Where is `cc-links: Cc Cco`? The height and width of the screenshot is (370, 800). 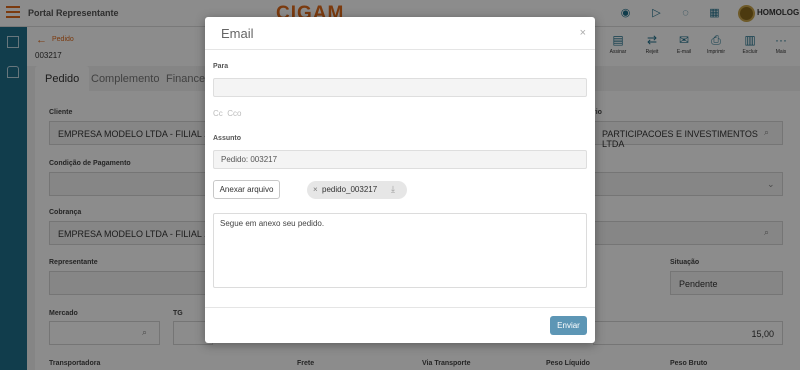
cc-links: Cc Cco is located at coordinates (227, 113).